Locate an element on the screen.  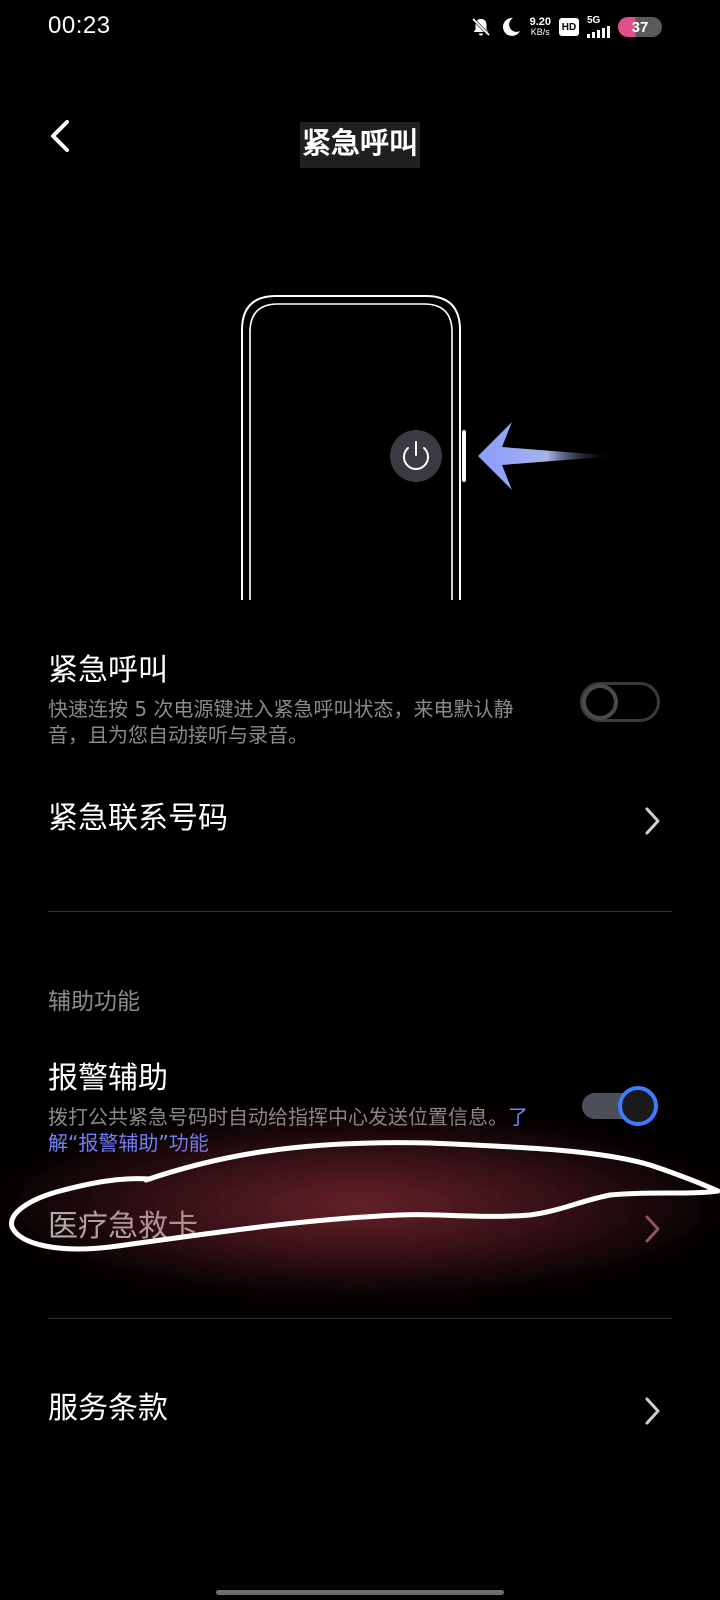
power-button-illustration is located at coordinates (436, 445).